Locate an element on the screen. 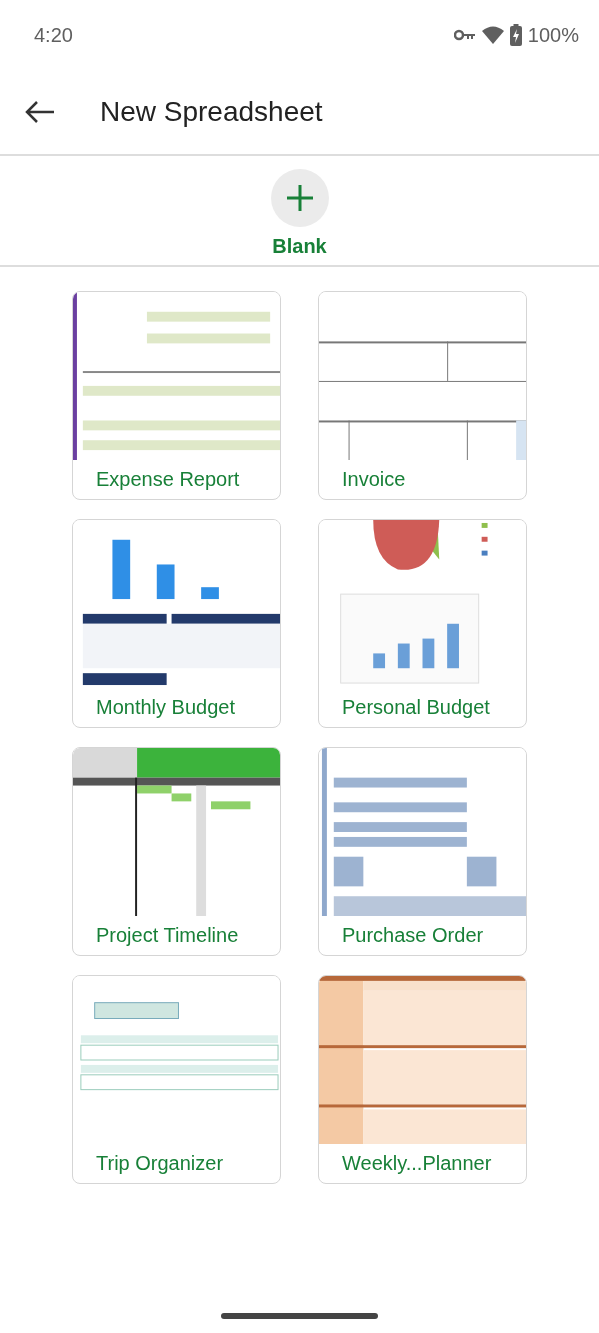 The image size is (599, 1333). template-name: Invoice is located at coordinates (374, 479).